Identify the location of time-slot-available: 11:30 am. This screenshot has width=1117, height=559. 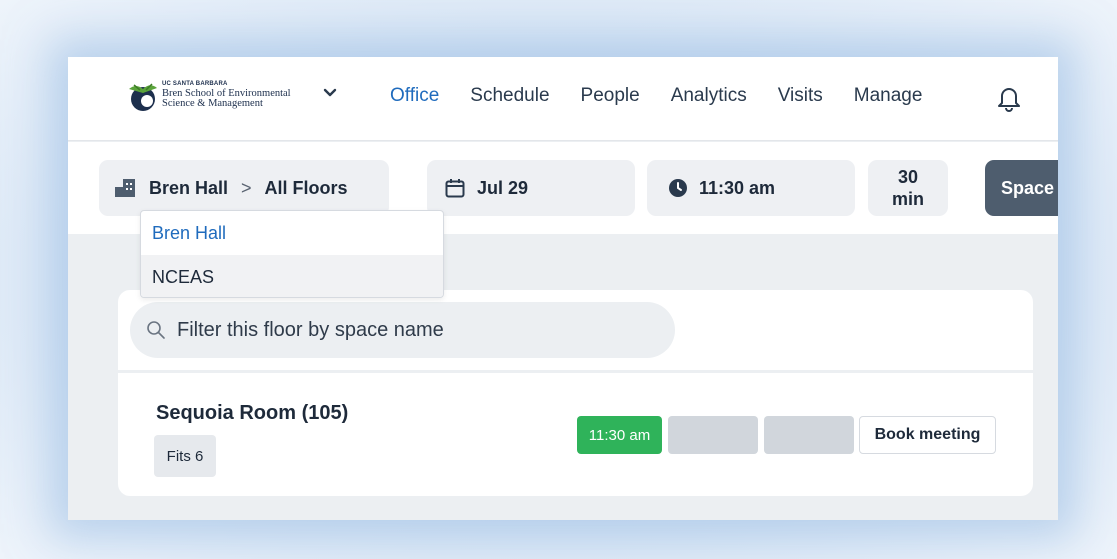
(619, 435).